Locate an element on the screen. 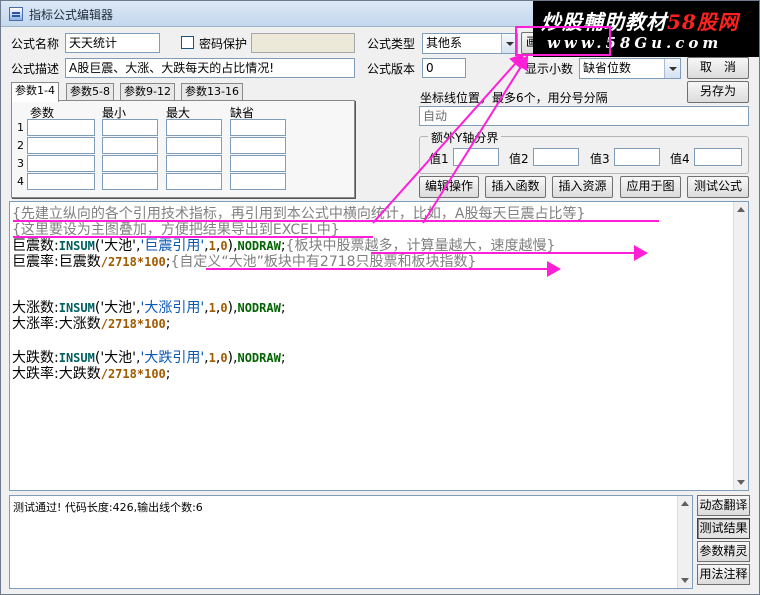  app-icon is located at coordinates (16, 14).